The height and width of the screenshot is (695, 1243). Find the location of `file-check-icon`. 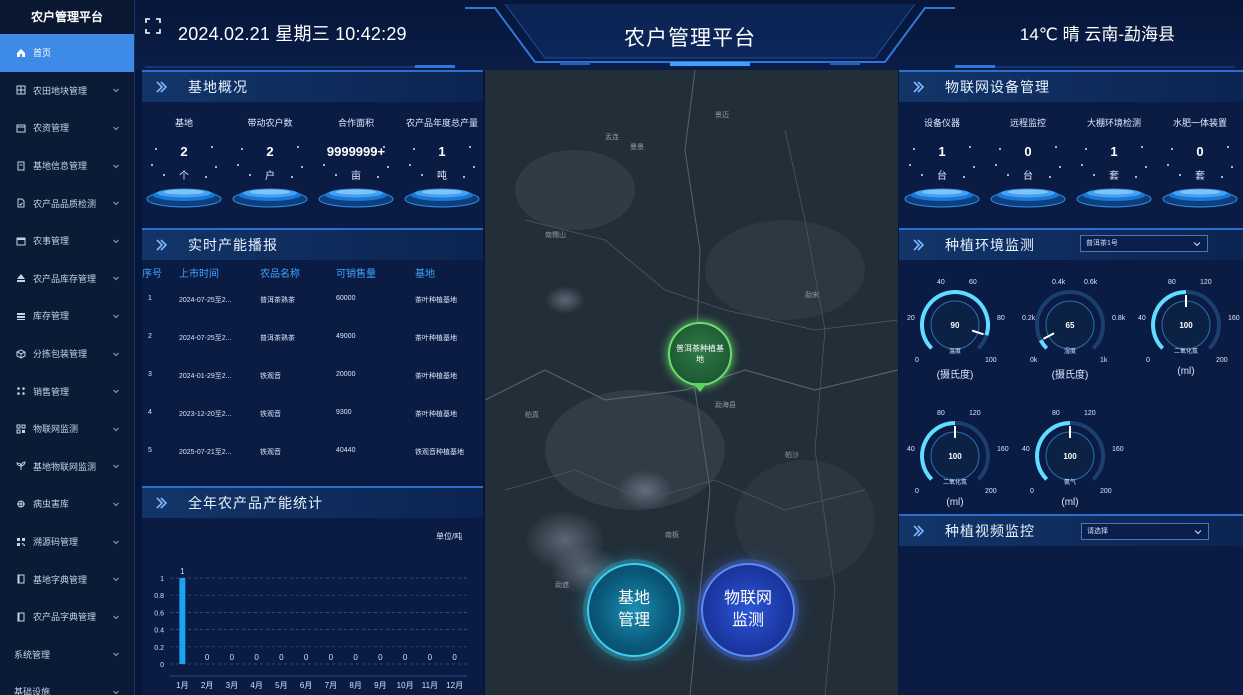

file-check-icon is located at coordinates (21, 203).